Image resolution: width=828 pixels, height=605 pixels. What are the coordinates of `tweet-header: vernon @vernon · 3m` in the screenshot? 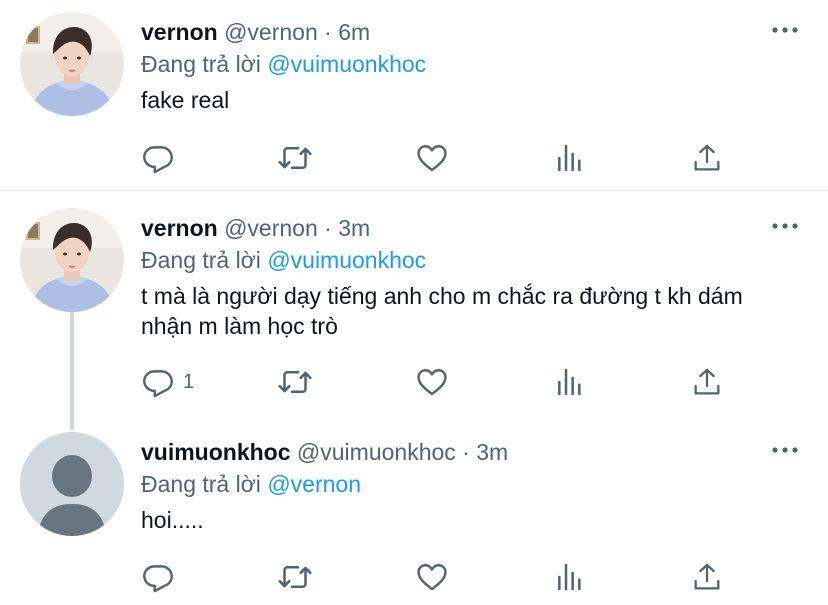 It's located at (474, 228).